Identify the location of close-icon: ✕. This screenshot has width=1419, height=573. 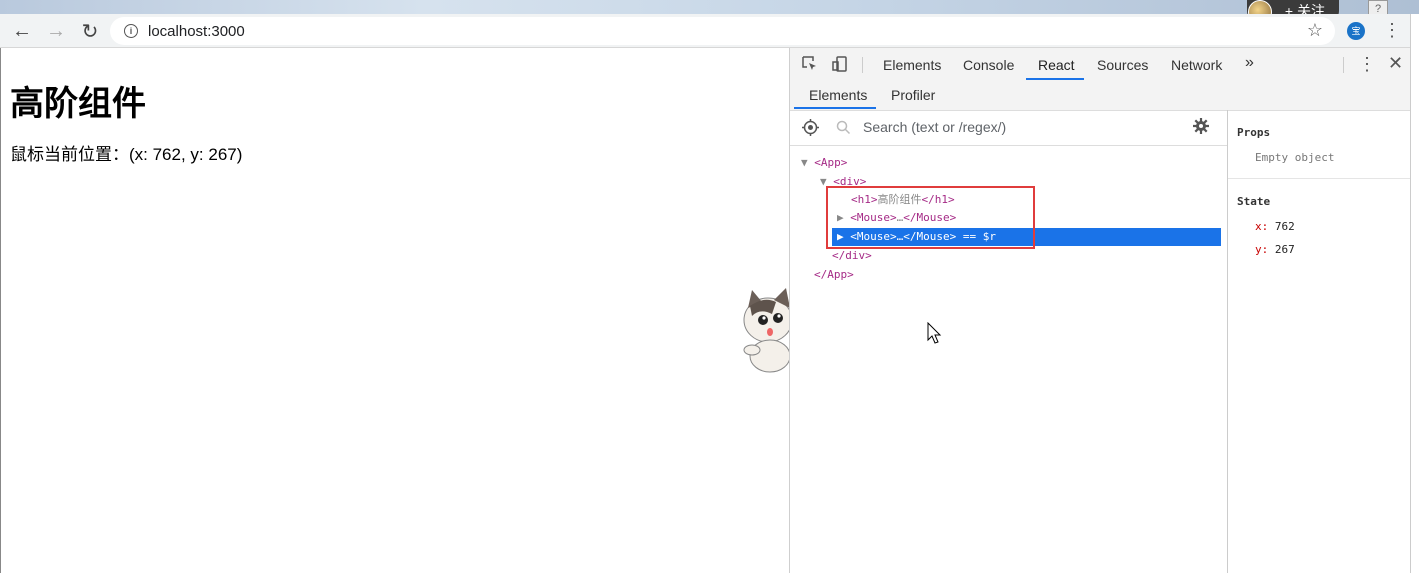
(1395, 63).